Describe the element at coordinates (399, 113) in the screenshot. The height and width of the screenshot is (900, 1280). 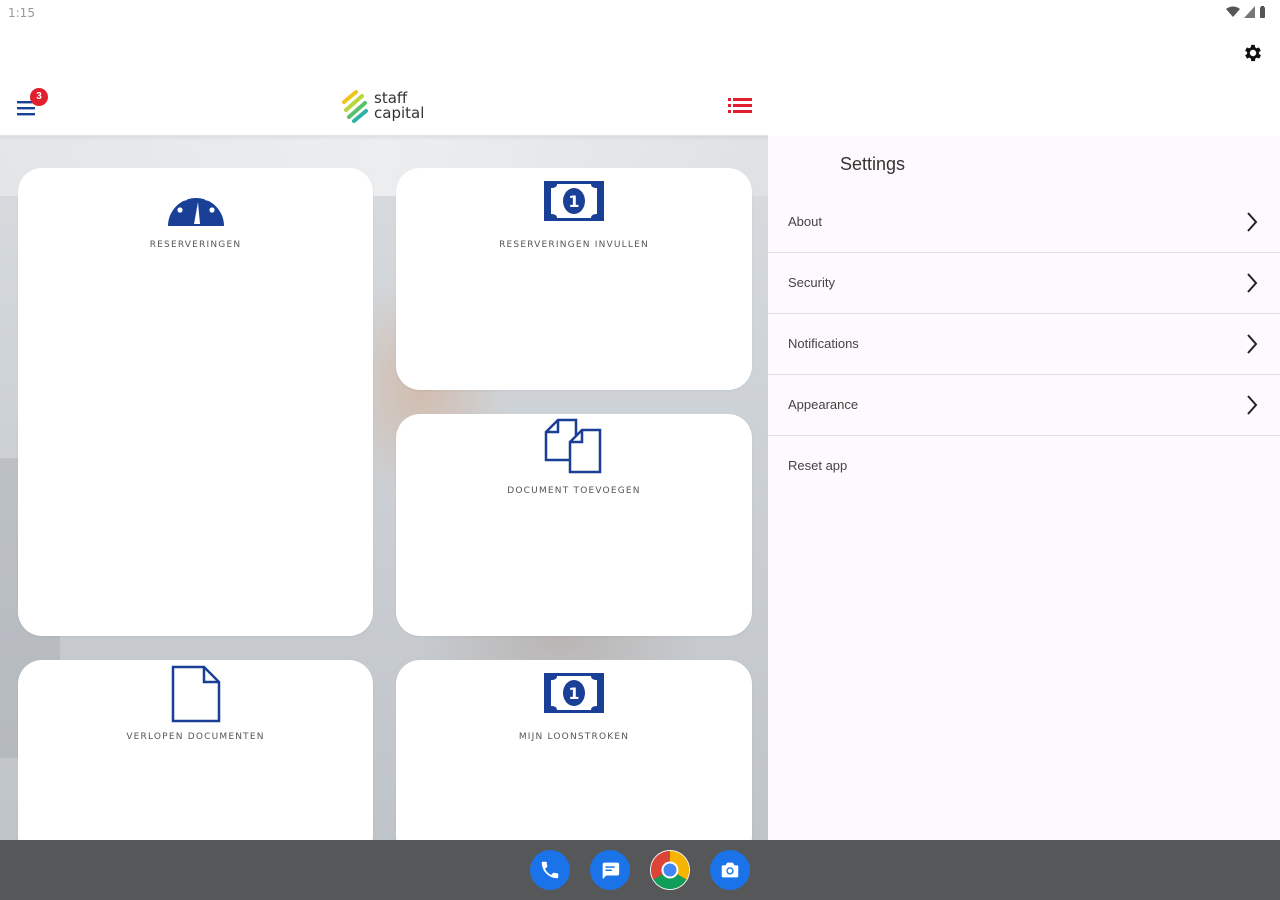
I see `logo-line-2: capital` at that location.